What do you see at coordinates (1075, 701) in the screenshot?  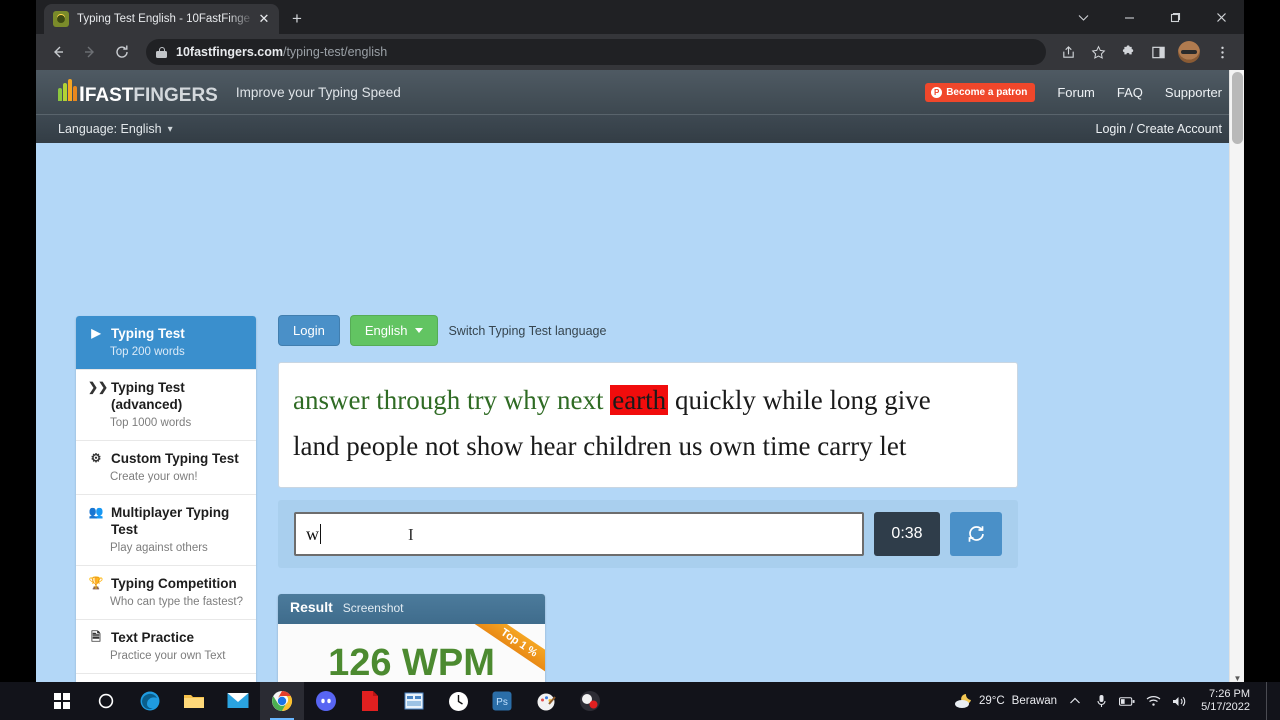 I see `chevron-up-icon` at bounding box center [1075, 701].